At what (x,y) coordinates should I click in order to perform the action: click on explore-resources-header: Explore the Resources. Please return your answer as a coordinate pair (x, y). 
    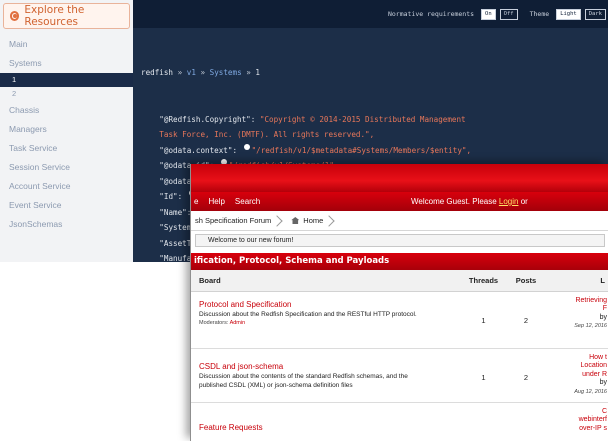
    Looking at the image, I should click on (66, 16).